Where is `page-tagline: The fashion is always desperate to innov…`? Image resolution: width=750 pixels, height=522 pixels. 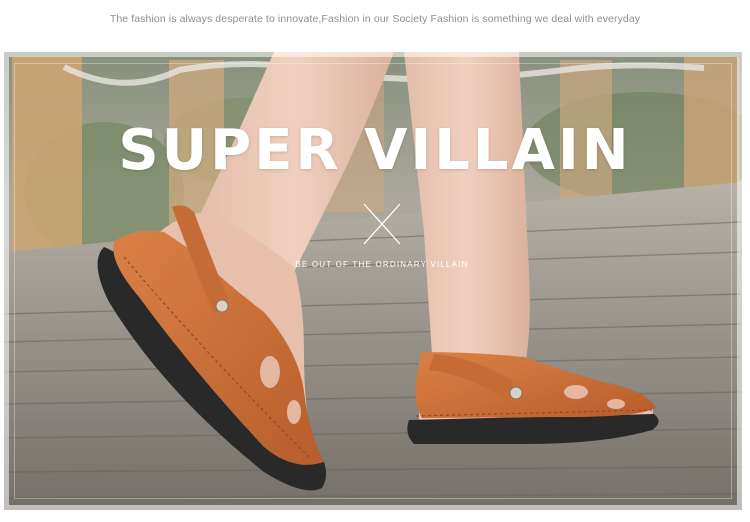
page-tagline: The fashion is always desperate to innov… is located at coordinates (375, 19).